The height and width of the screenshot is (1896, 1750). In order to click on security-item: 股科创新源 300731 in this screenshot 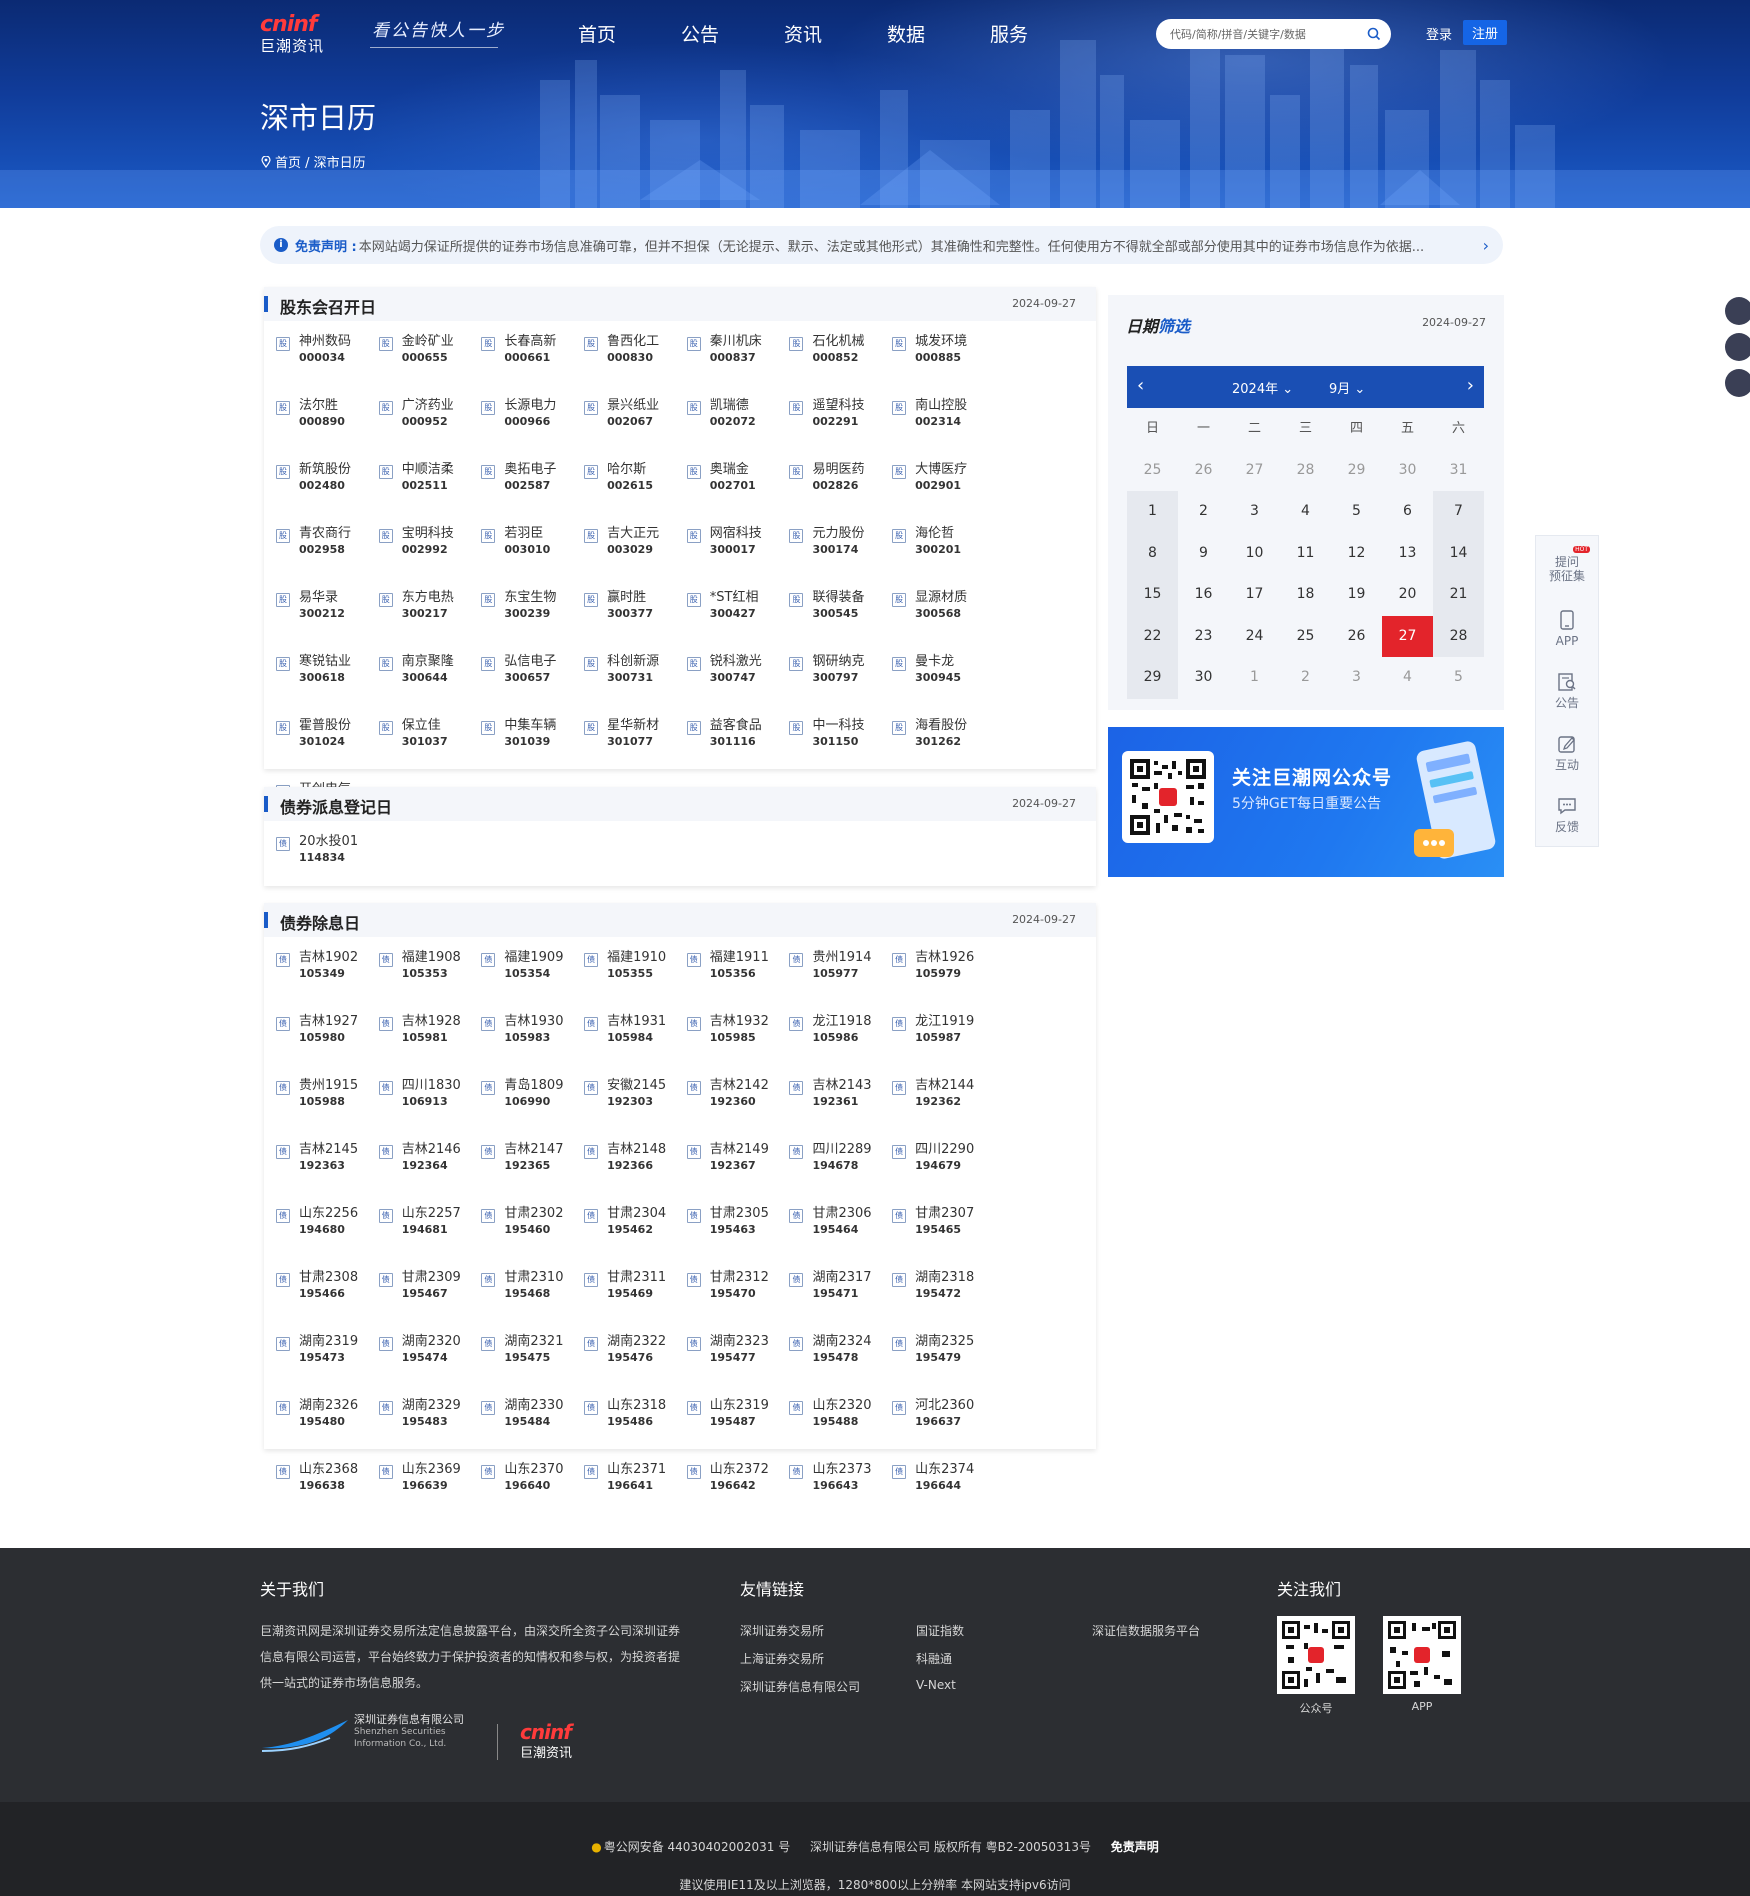, I will do `click(635, 685)`.